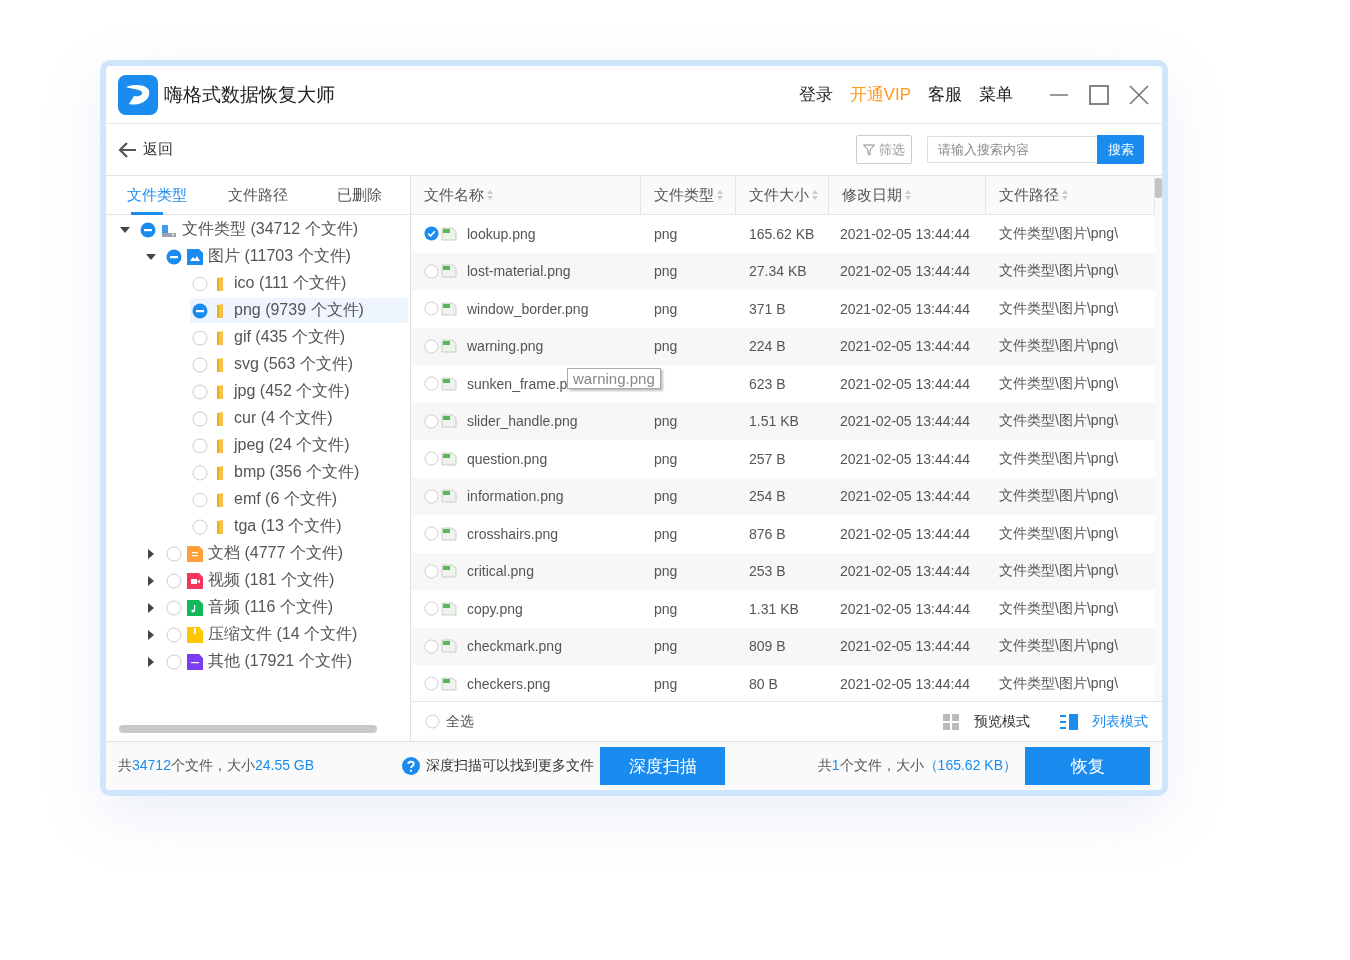 This screenshot has width=1350, height=960. What do you see at coordinates (411, 766) in the screenshot?
I see `help-icon` at bounding box center [411, 766].